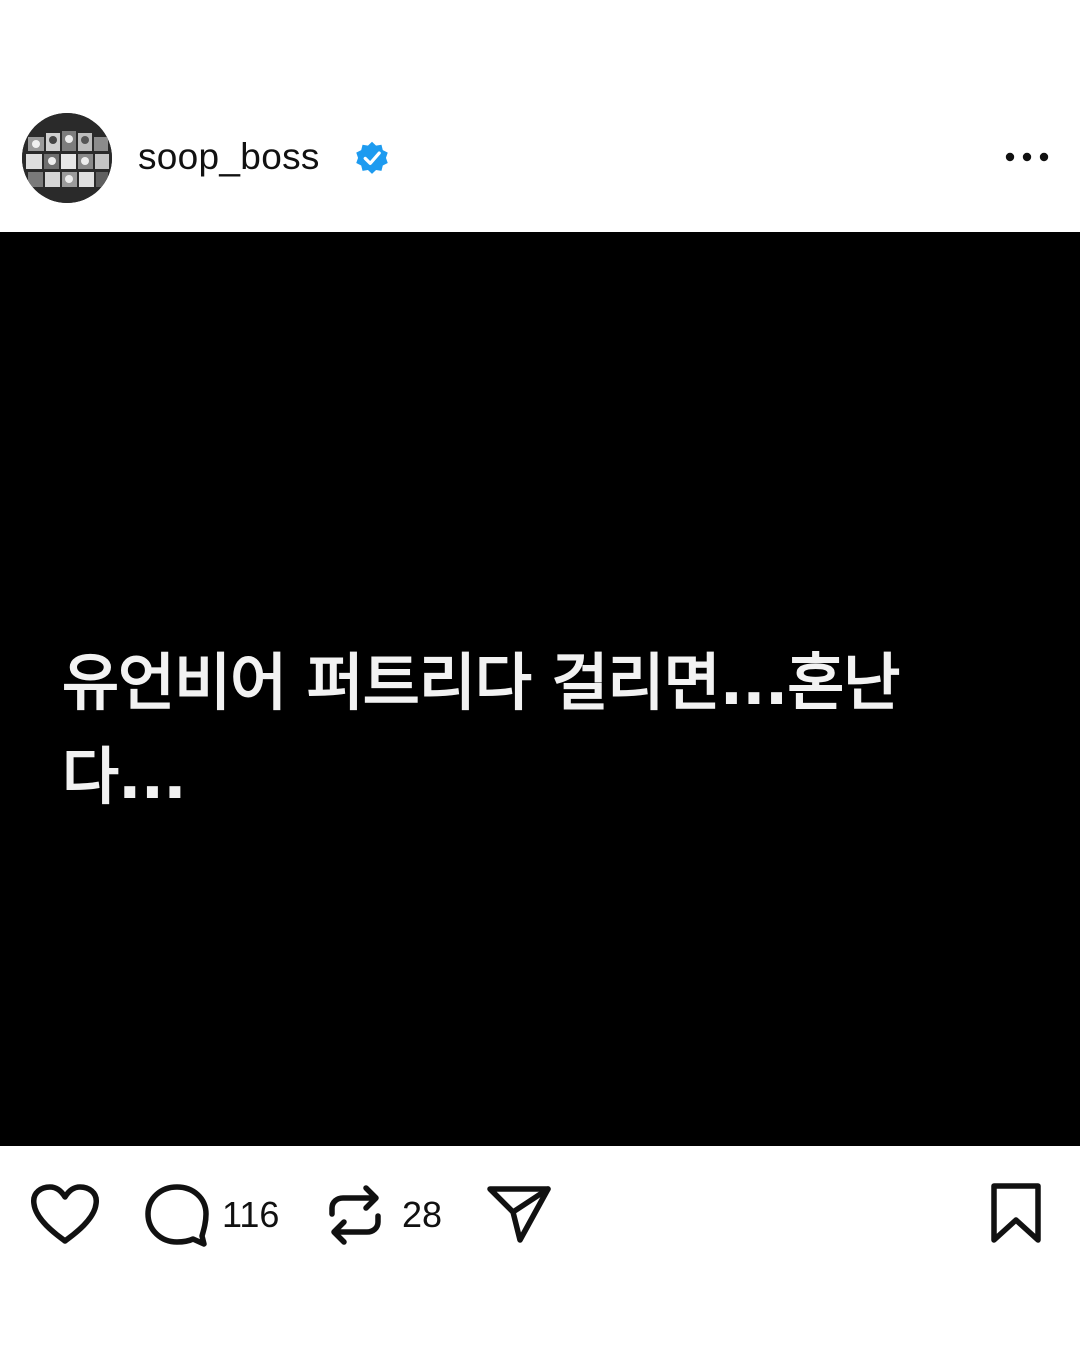 Image resolution: width=1080 pixels, height=1350 pixels. What do you see at coordinates (422, 1214) in the screenshot?
I see `repost-count: 28` at bounding box center [422, 1214].